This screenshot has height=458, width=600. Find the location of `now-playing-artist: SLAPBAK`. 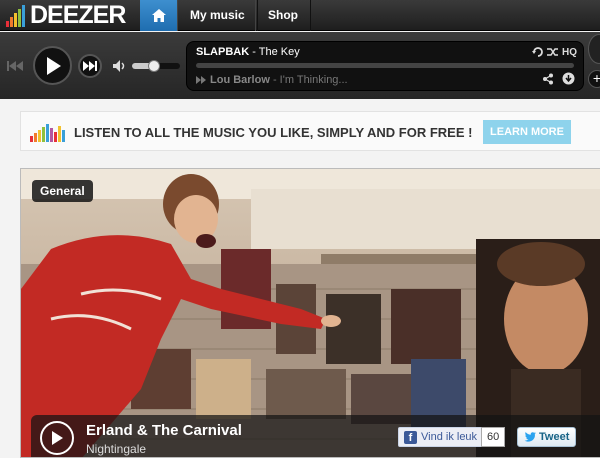

now-playing-artist: SLAPBAK is located at coordinates (222, 52).